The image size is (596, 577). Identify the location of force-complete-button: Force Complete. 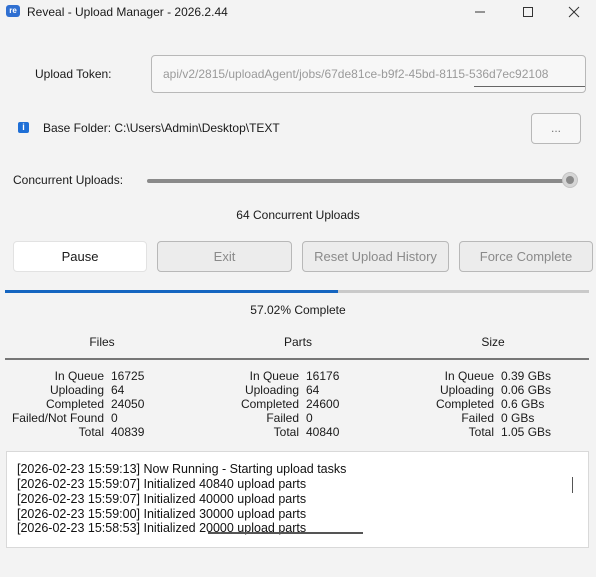
(526, 256).